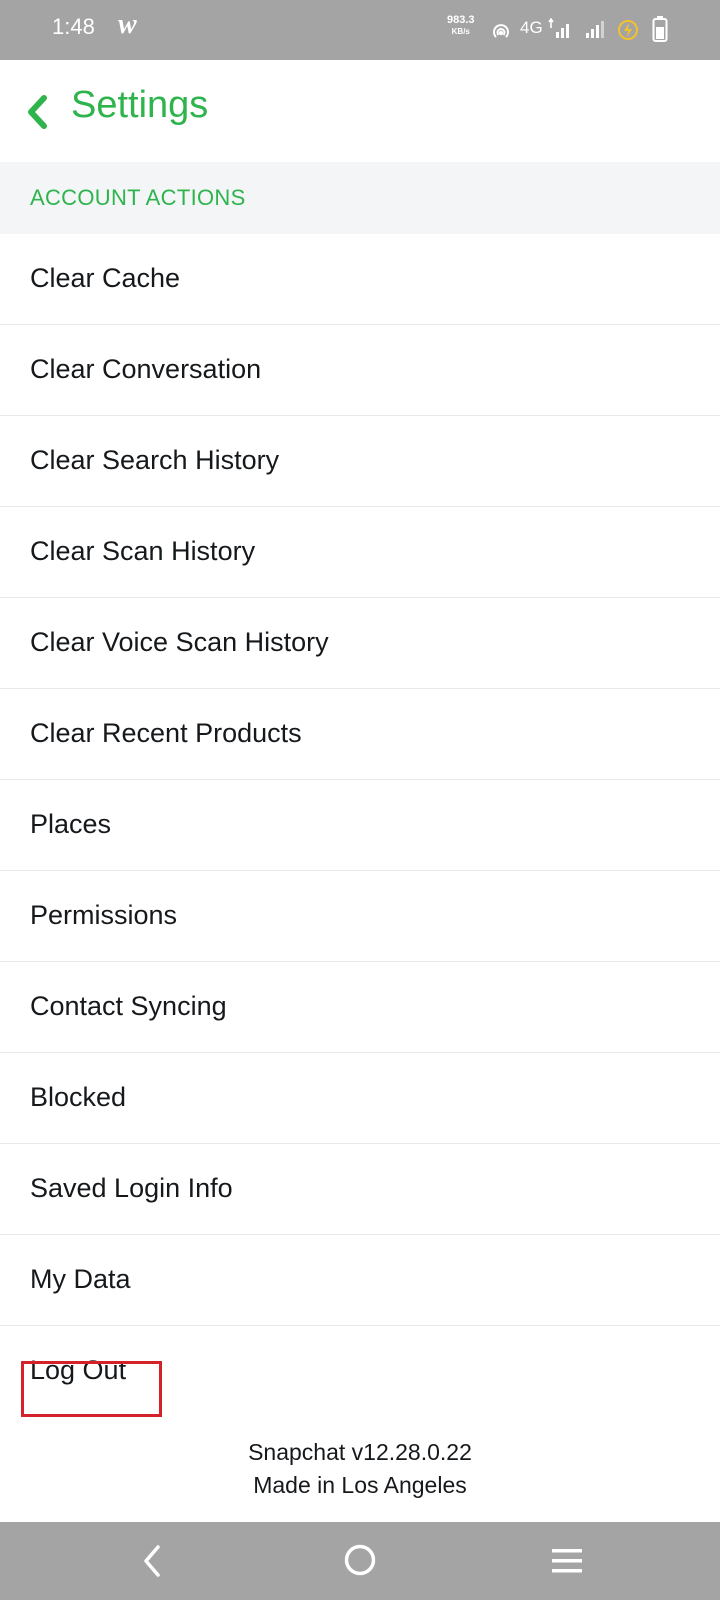 This screenshot has width=720, height=1600. I want to click on menu-item-label: Clear Cache, so click(105, 278).